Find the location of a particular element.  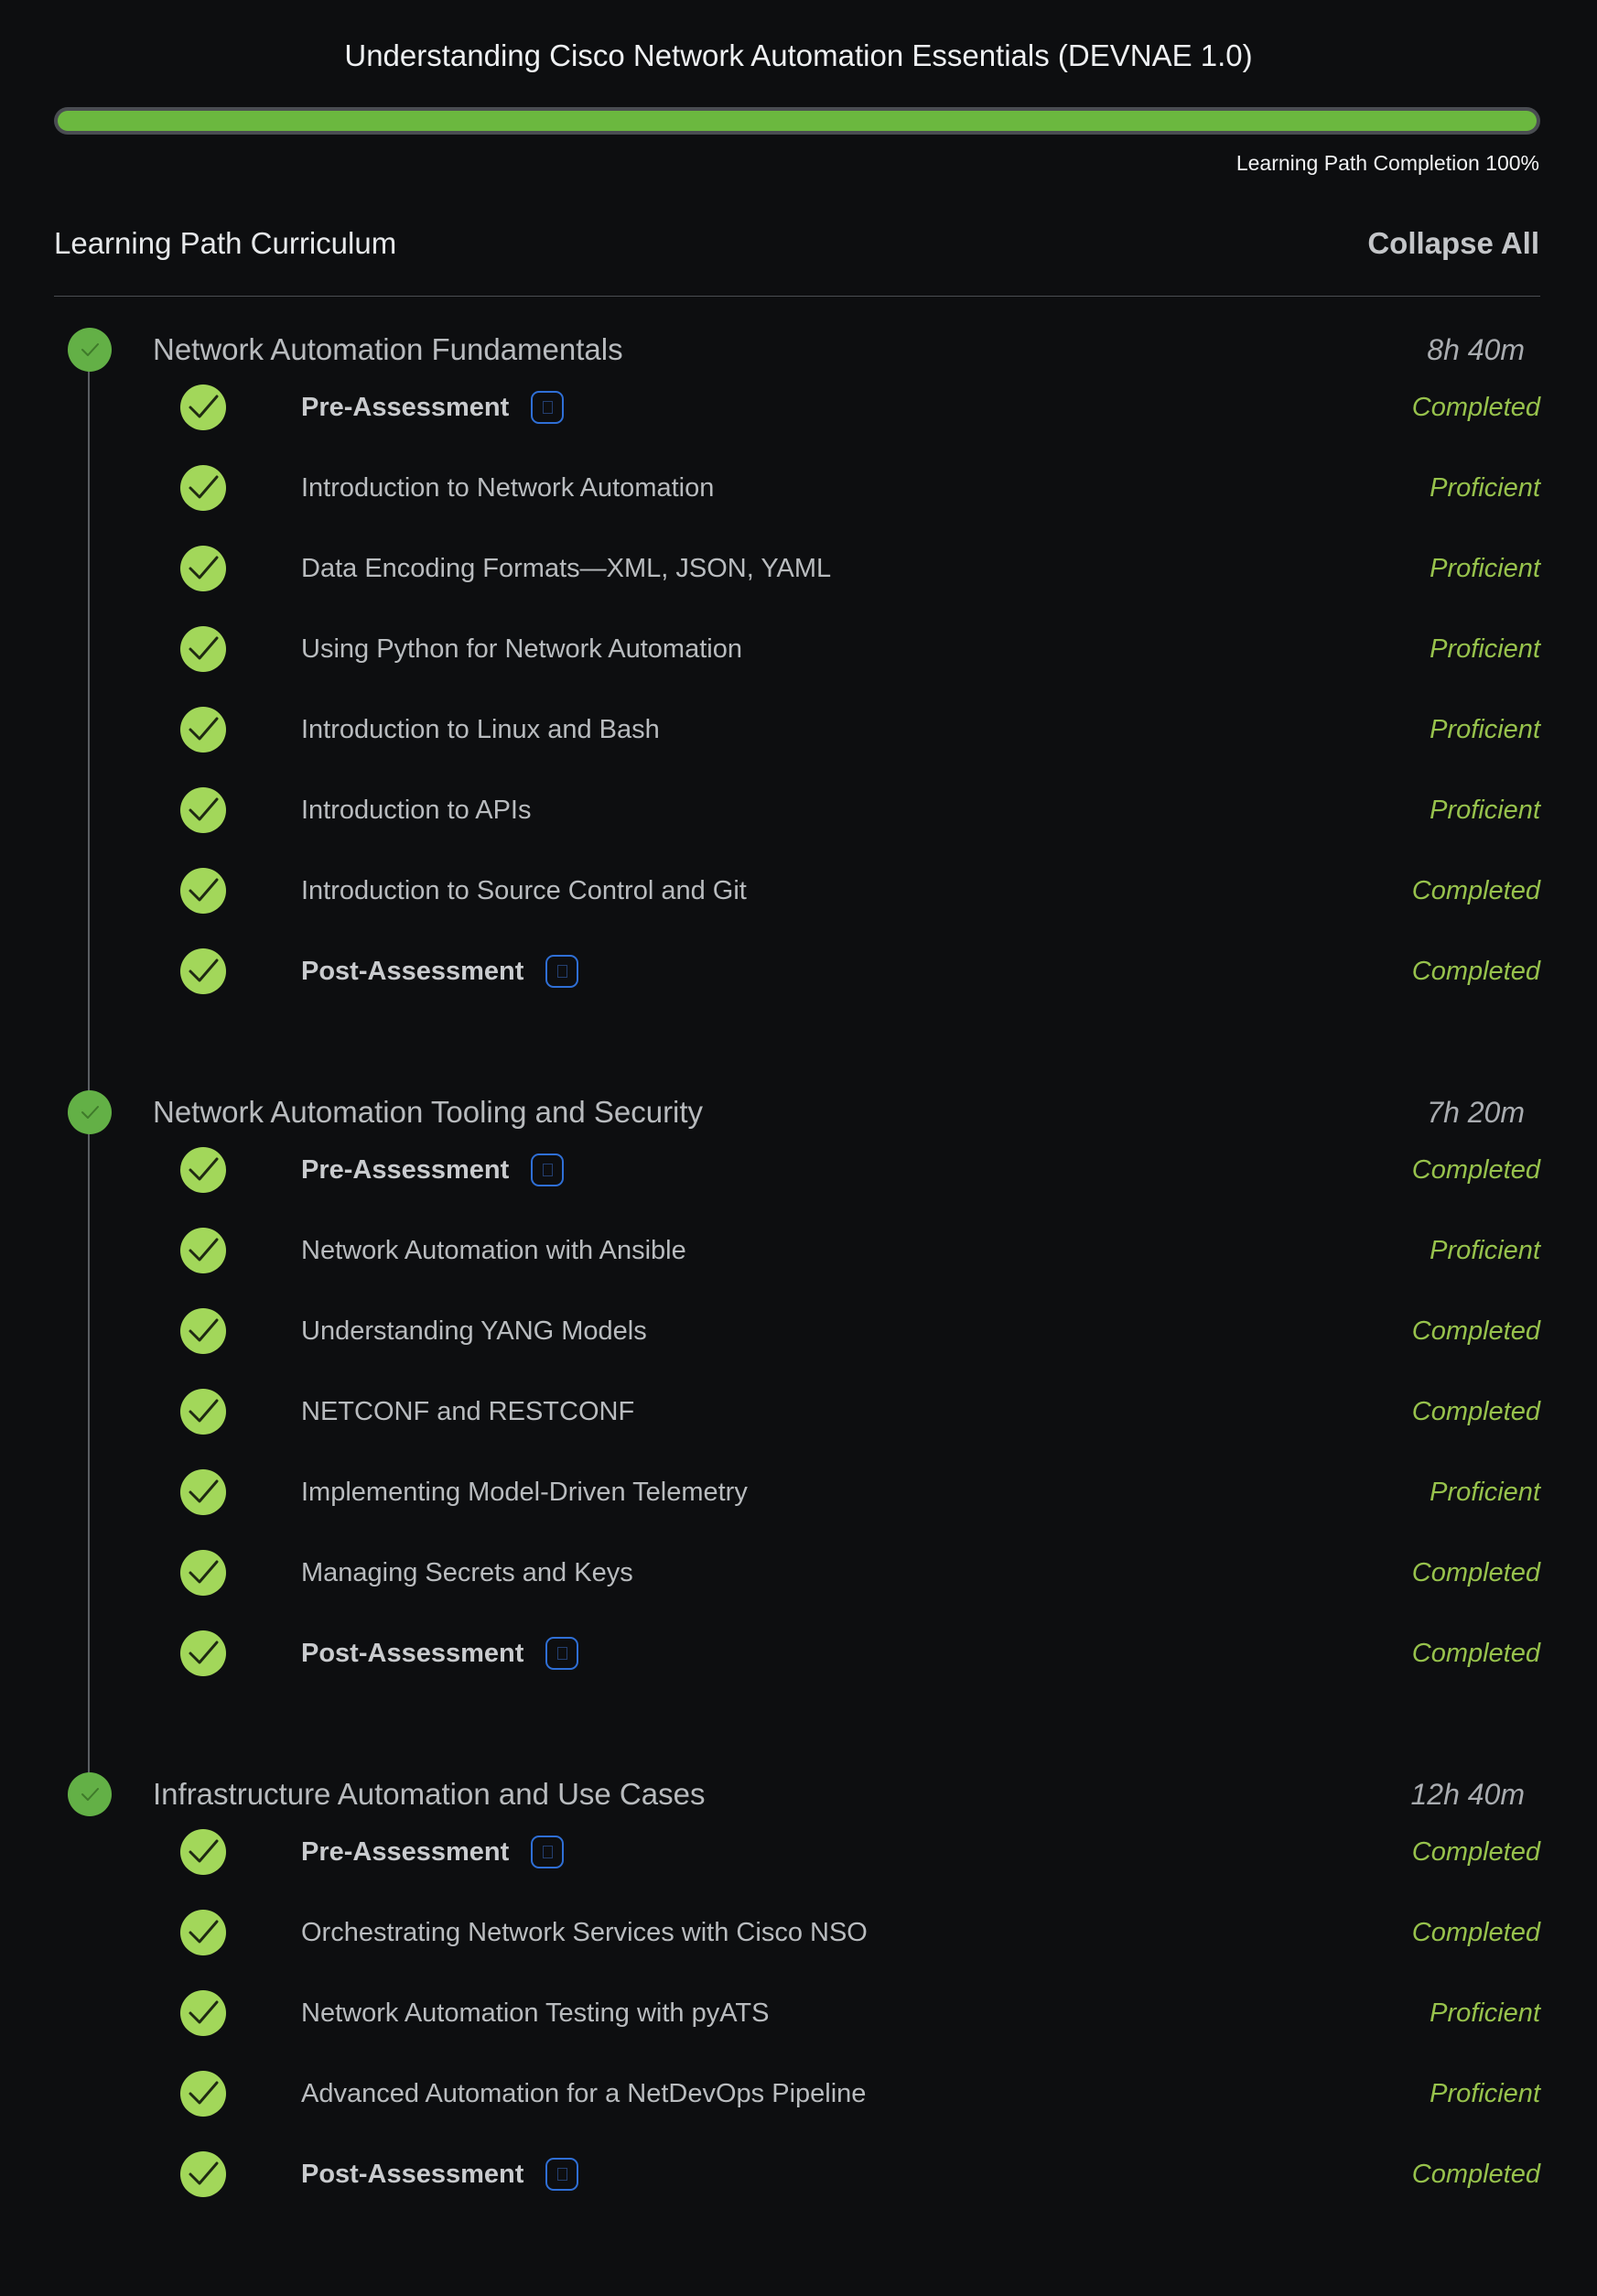

lesson-title: Introduction to Source Control and Git is located at coordinates (524, 890).